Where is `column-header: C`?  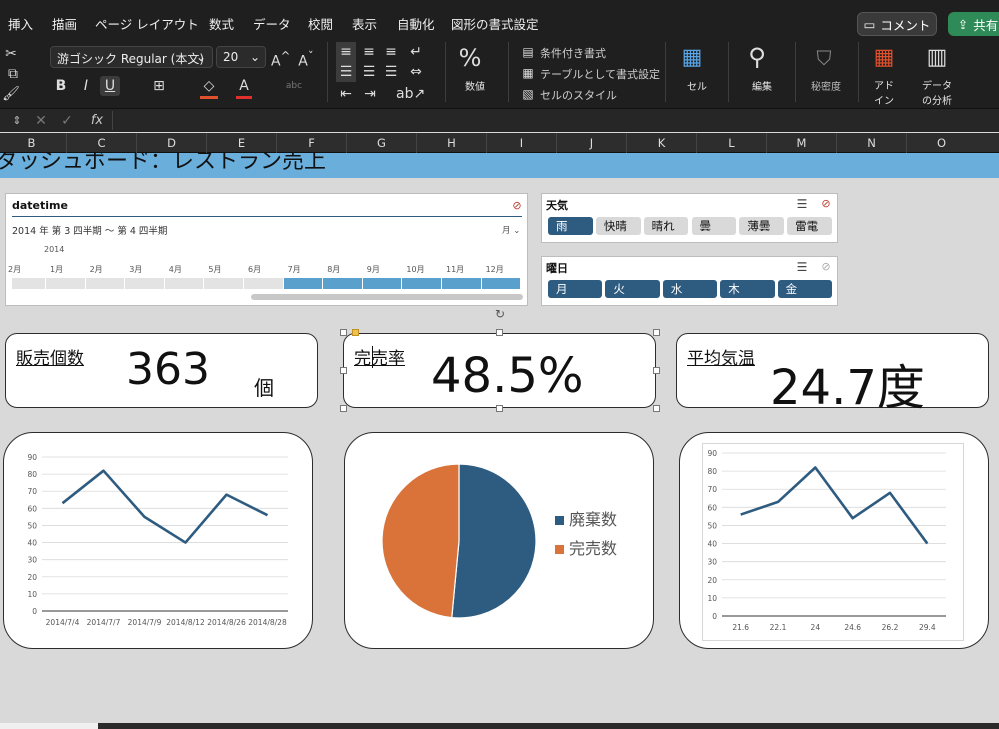
column-header: C is located at coordinates (101, 143).